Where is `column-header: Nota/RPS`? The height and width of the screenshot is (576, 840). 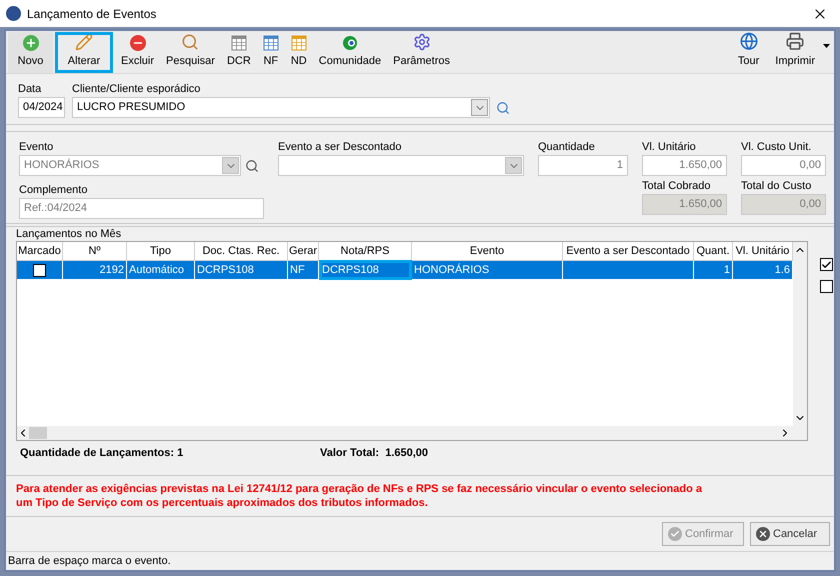 column-header: Nota/RPS is located at coordinates (365, 251).